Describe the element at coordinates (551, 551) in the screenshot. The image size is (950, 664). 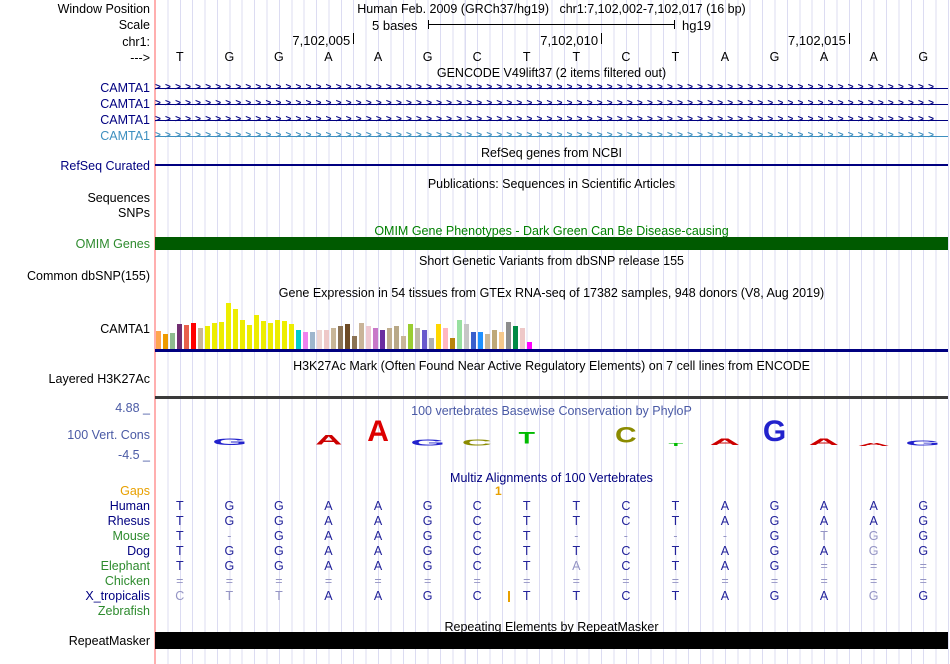
I see `multiz-alignment-row: TGGAAGCTTCTAGAGG` at that location.